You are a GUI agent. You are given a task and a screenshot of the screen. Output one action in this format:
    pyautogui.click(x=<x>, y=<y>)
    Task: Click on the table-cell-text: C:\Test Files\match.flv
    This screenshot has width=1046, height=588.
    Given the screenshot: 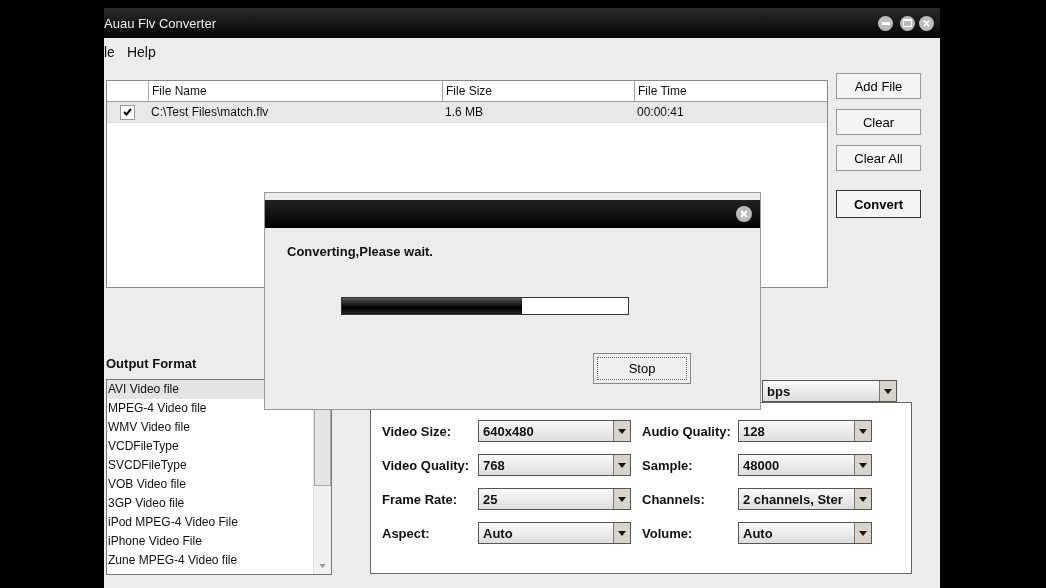 What is the action you would take?
    pyautogui.click(x=210, y=112)
    